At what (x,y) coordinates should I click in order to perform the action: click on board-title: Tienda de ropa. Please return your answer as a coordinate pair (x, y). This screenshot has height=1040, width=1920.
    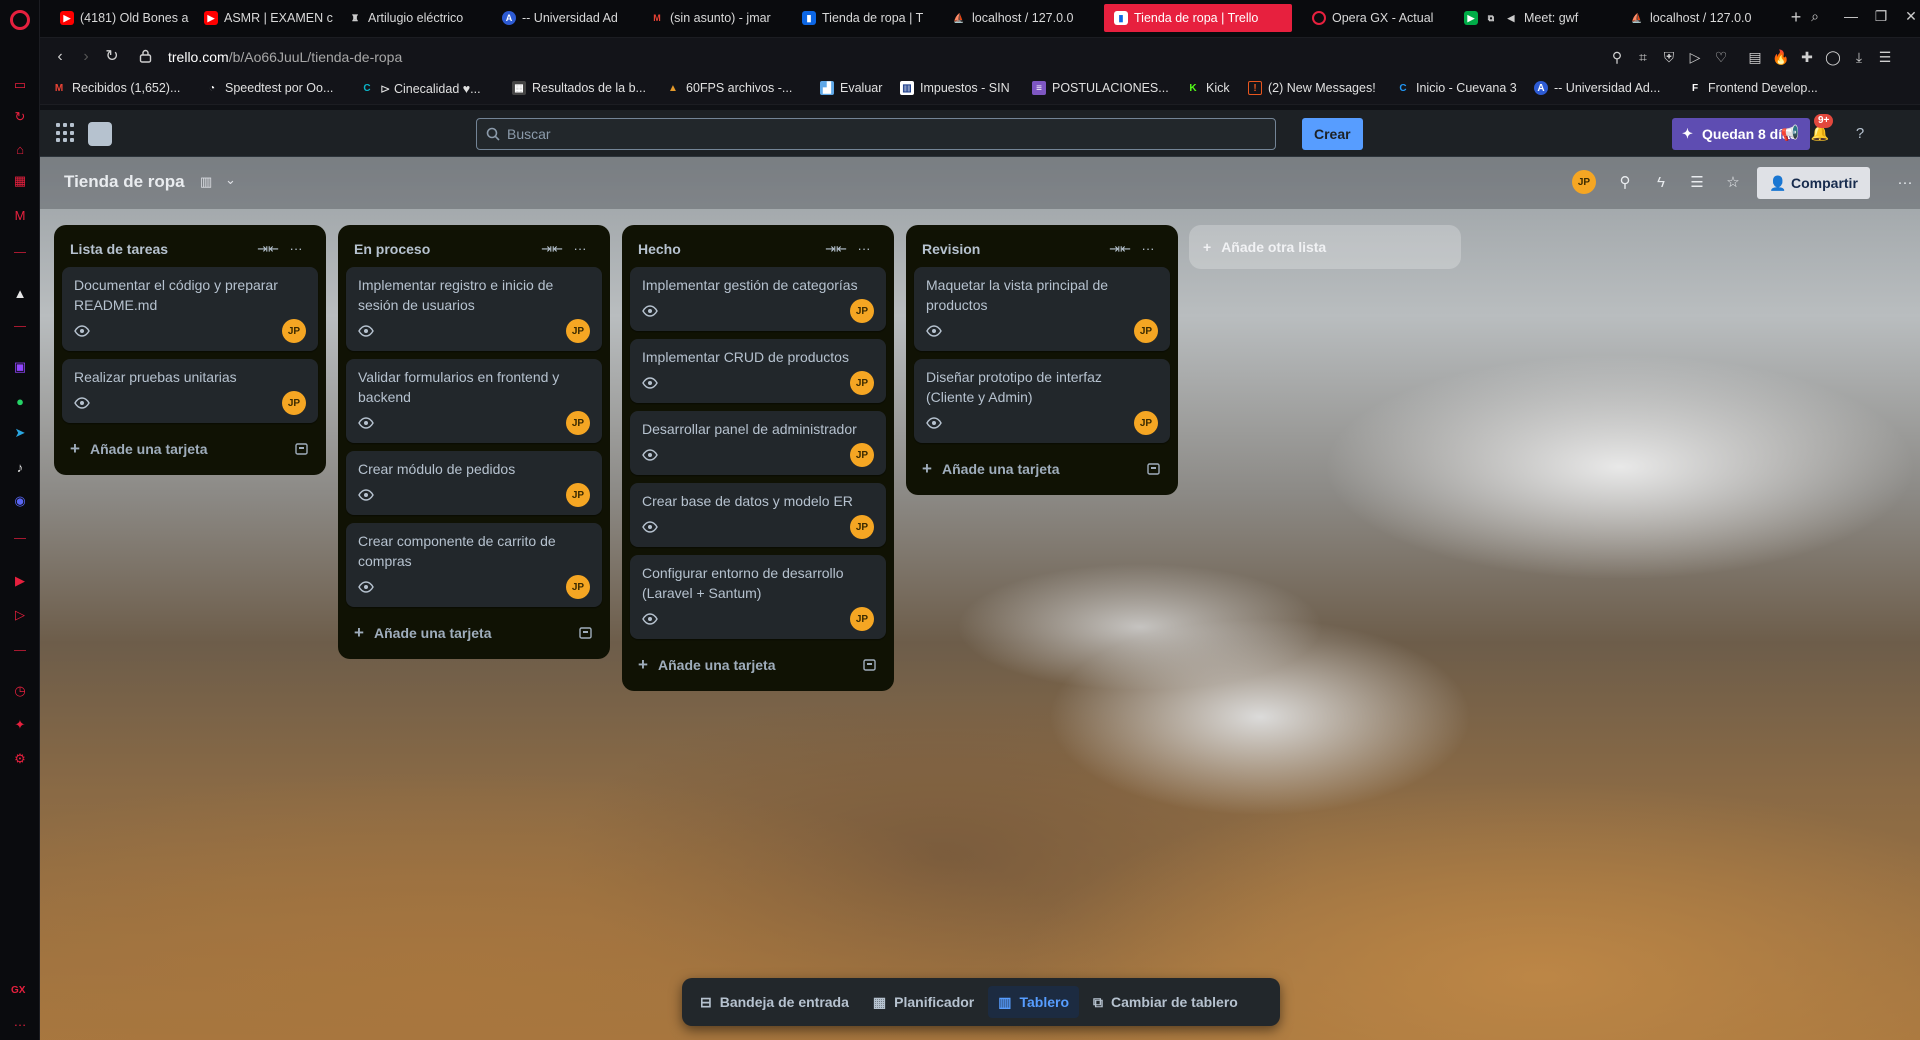
    Looking at the image, I should click on (124, 182).